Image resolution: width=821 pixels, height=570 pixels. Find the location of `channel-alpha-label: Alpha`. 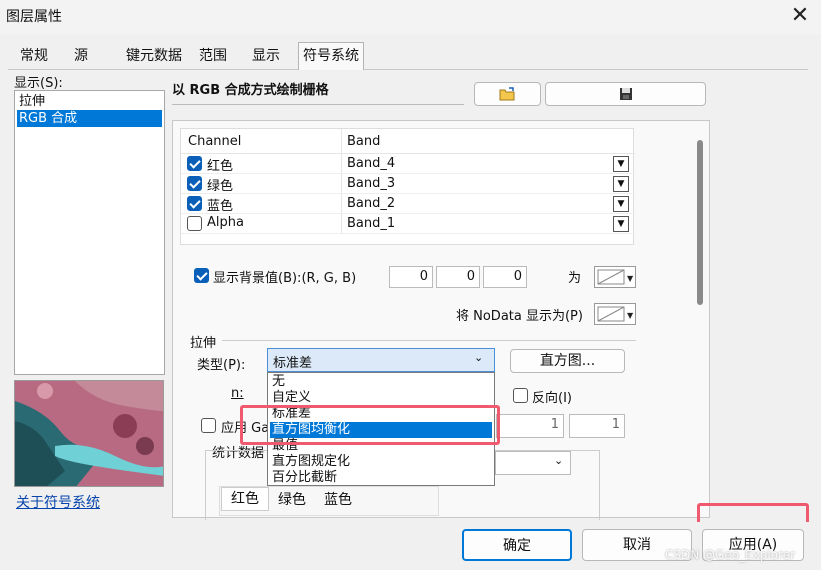

channel-alpha-label: Alpha is located at coordinates (225, 222).